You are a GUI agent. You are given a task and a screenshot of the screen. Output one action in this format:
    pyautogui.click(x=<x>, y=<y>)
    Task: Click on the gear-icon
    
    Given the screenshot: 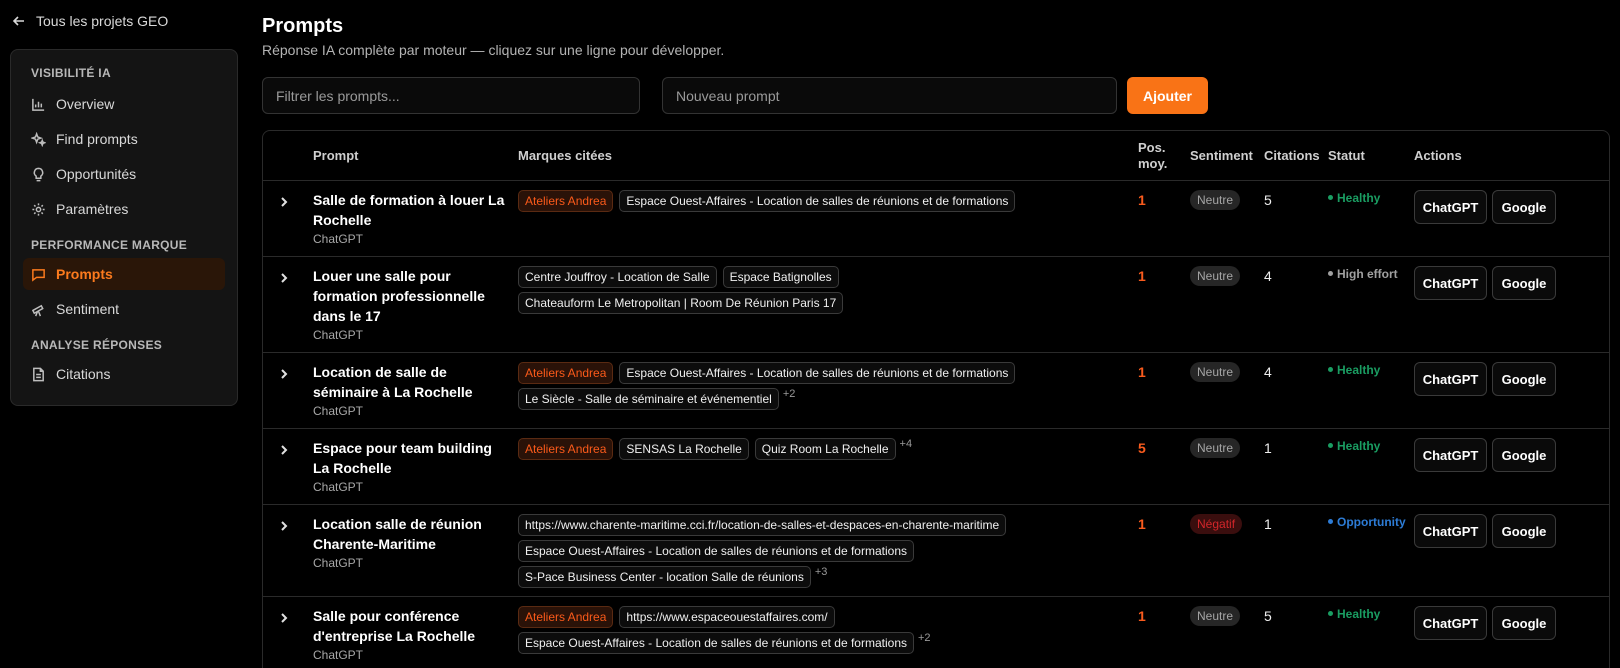 What is the action you would take?
    pyautogui.click(x=38, y=209)
    